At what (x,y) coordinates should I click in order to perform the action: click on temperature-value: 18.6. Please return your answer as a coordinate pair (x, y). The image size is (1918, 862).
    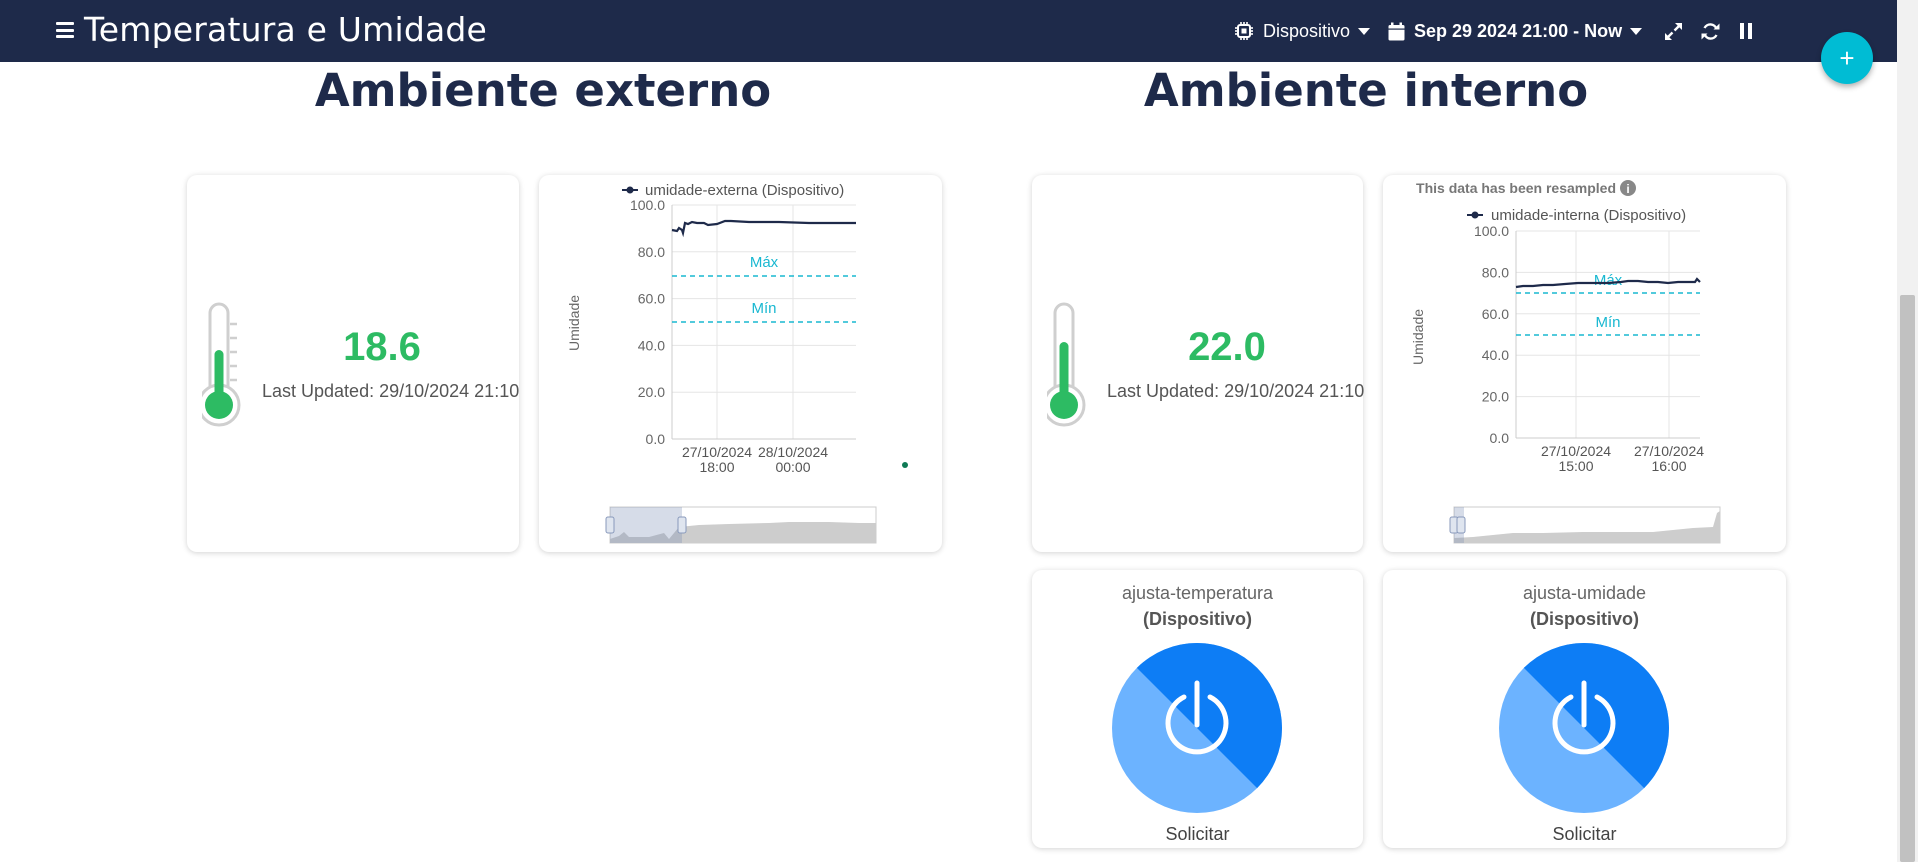
    Looking at the image, I should click on (382, 347).